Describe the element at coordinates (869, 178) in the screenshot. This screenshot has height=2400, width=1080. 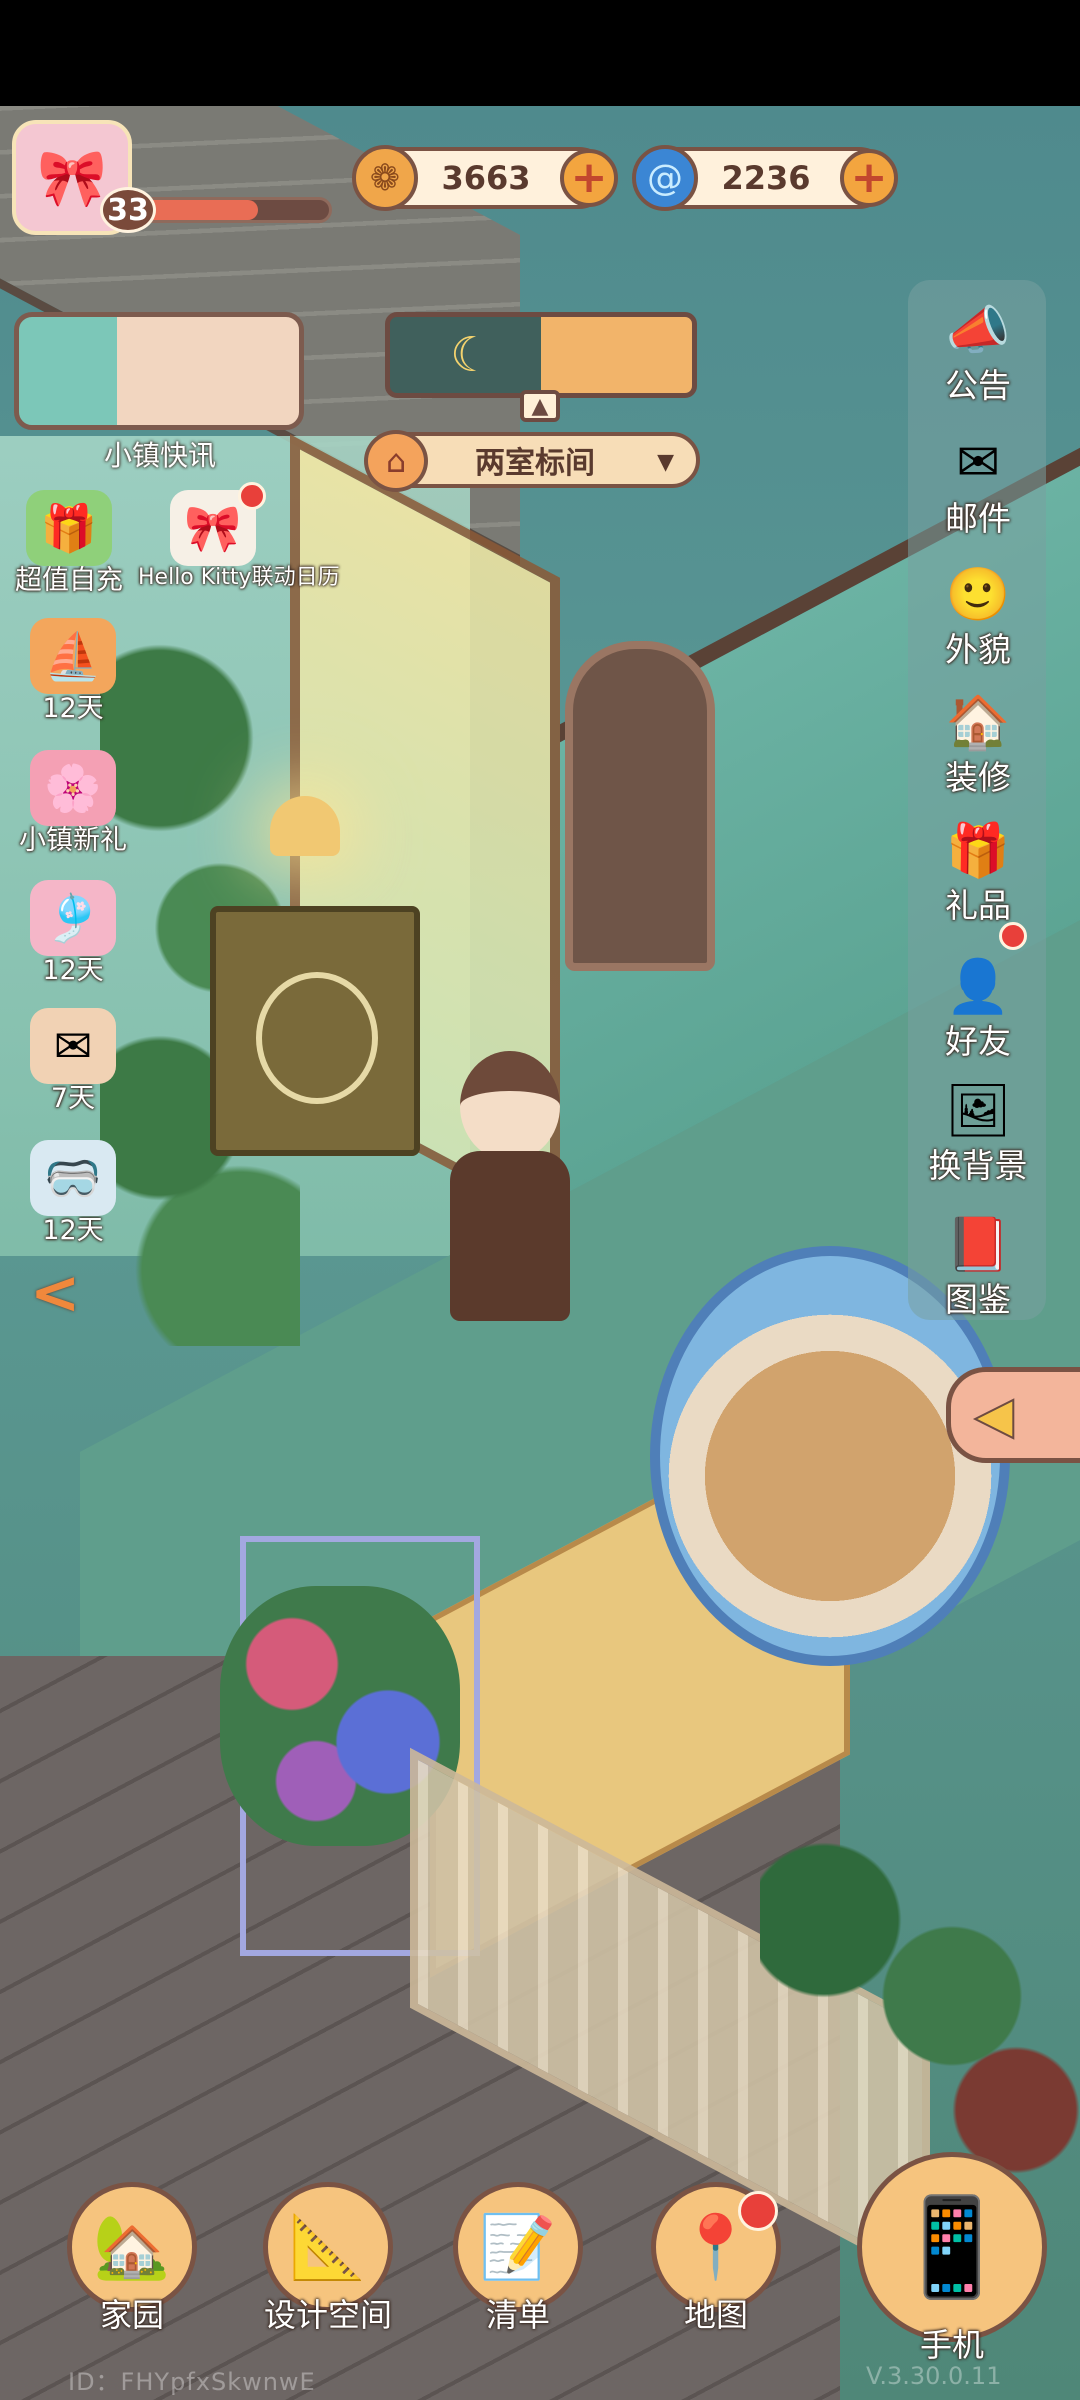
I see `add-gem-button: +` at that location.